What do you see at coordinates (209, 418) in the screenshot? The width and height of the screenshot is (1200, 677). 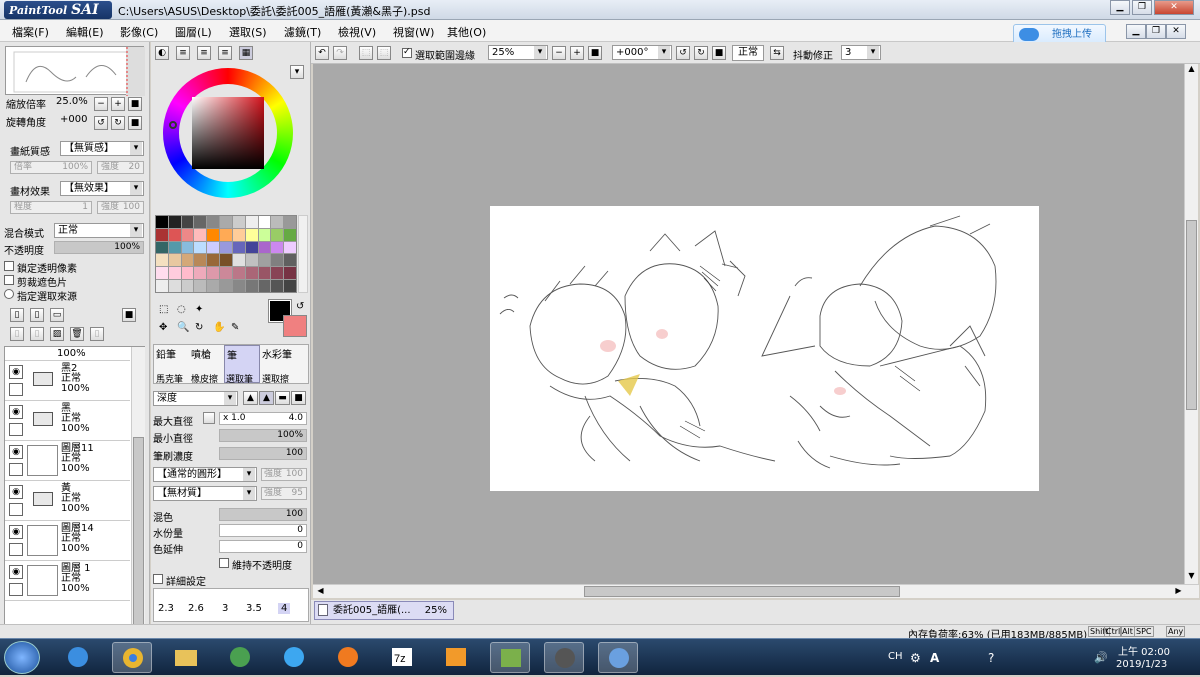 I see `size-preset-button` at bounding box center [209, 418].